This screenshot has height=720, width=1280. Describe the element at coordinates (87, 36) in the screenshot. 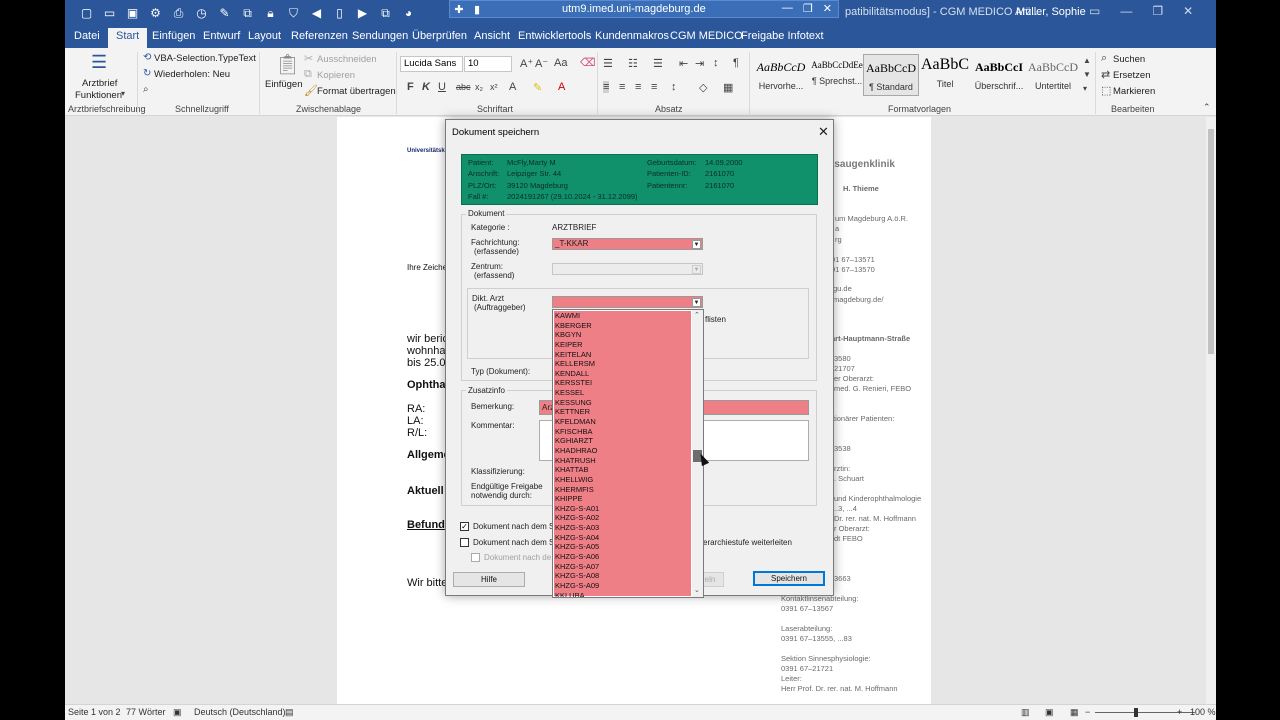

I see `tab-datei: Datei` at that location.